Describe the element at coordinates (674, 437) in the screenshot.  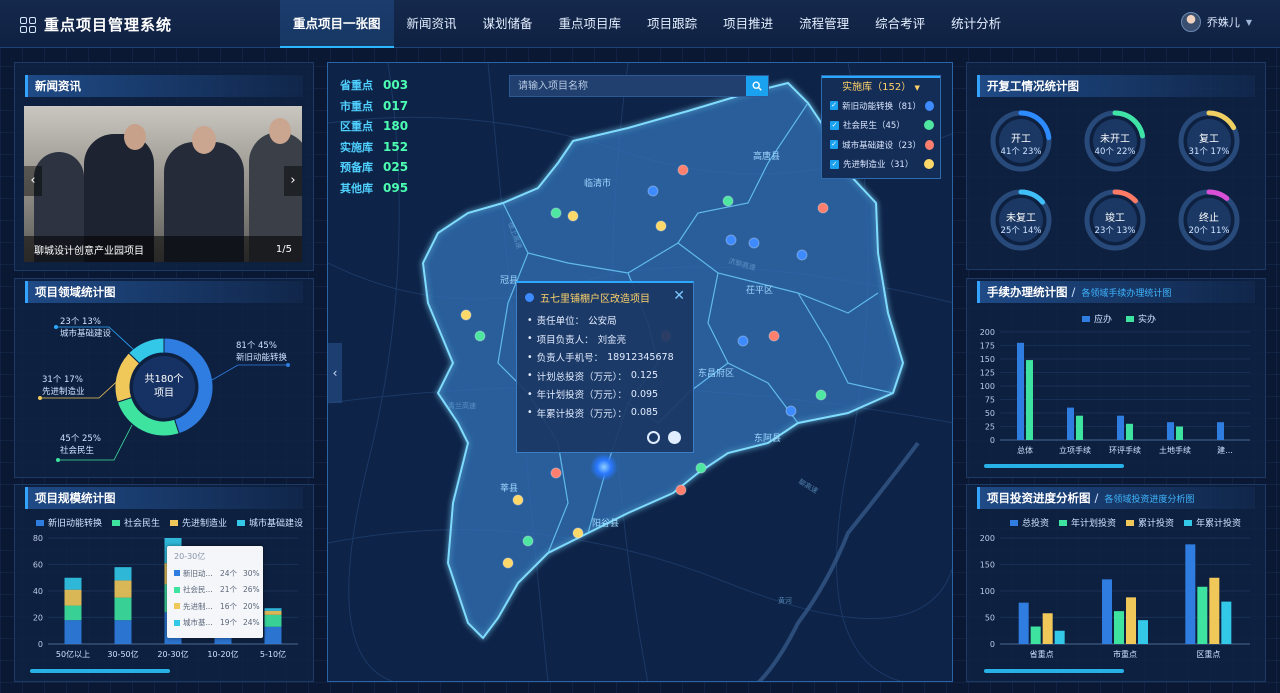
I see `video-camera-icon` at that location.